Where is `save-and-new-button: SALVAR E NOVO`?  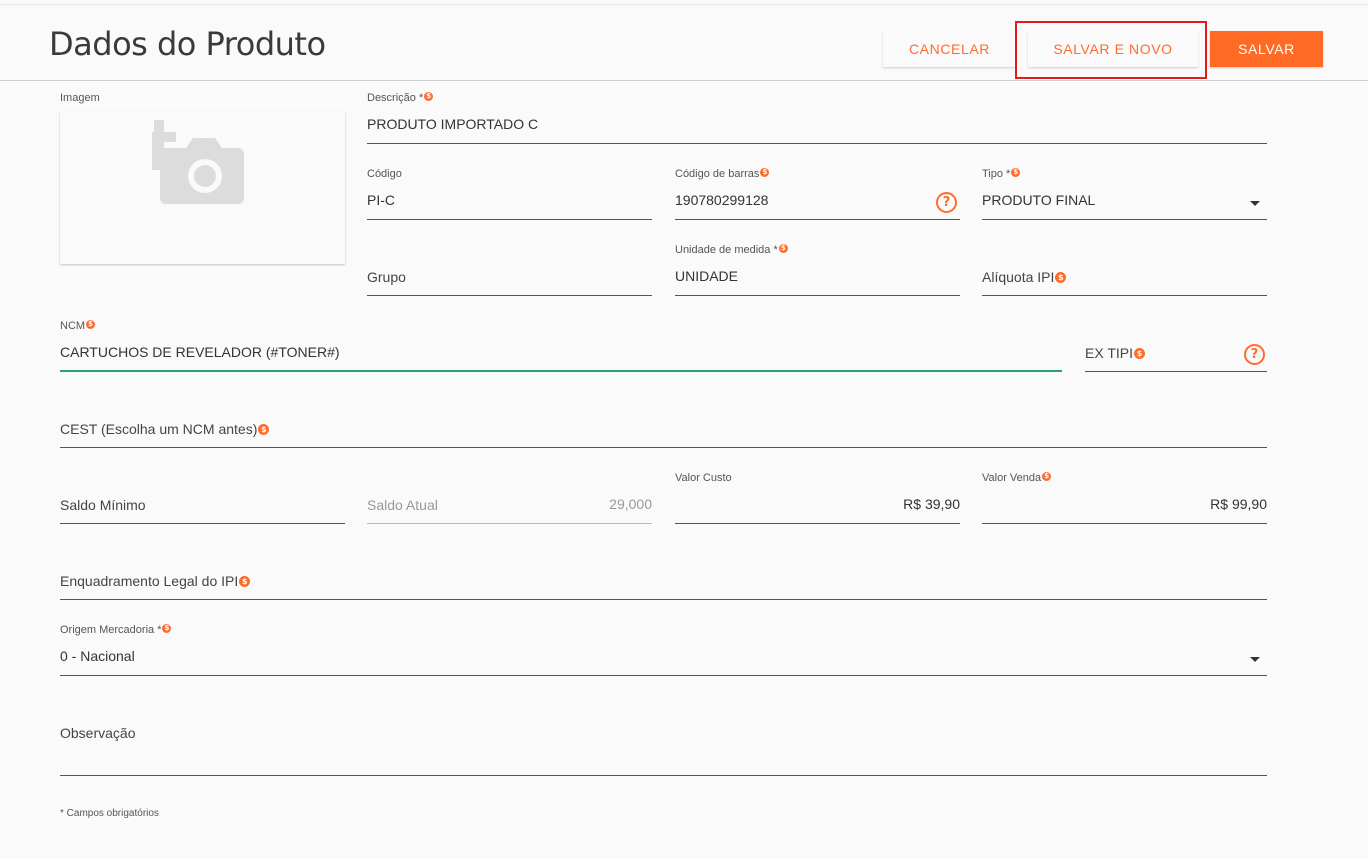
save-and-new-button: SALVAR E NOVO is located at coordinates (1113, 49).